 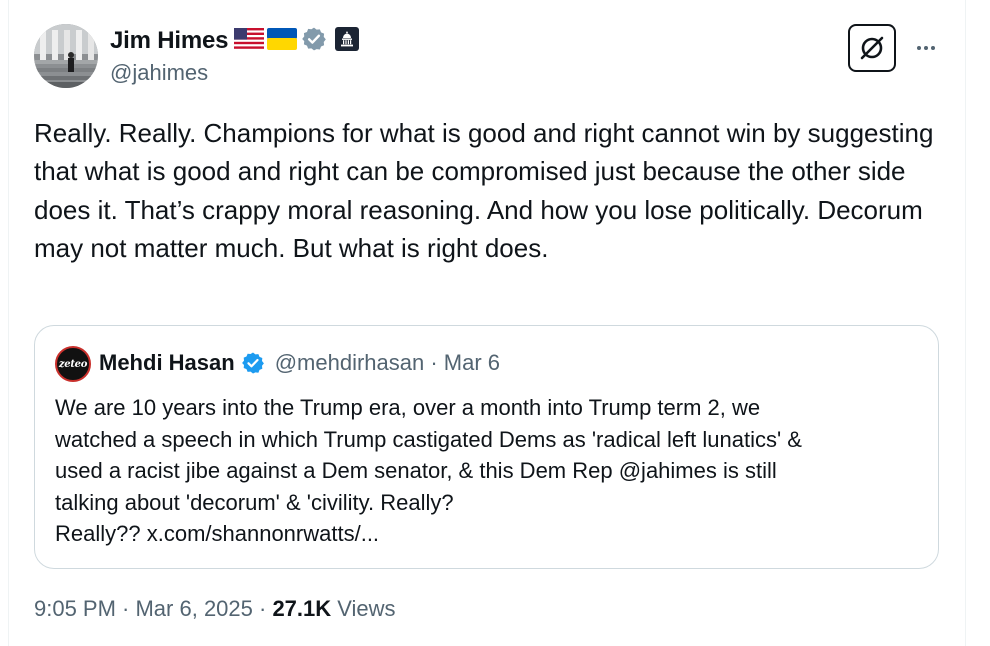 What do you see at coordinates (249, 41) in the screenshot?
I see `us-flag-icon` at bounding box center [249, 41].